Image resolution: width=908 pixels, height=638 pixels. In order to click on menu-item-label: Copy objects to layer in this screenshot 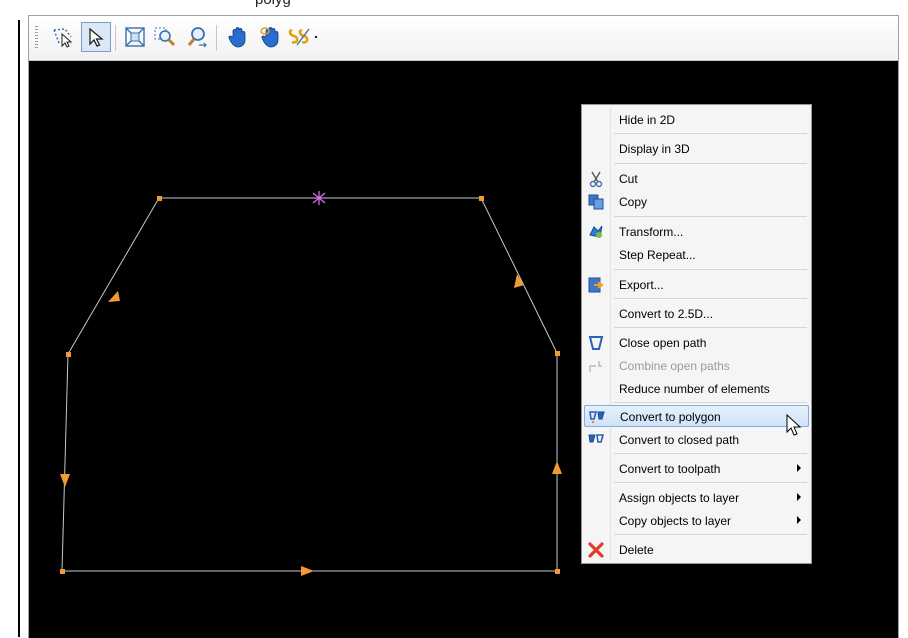, I will do `click(675, 521)`.